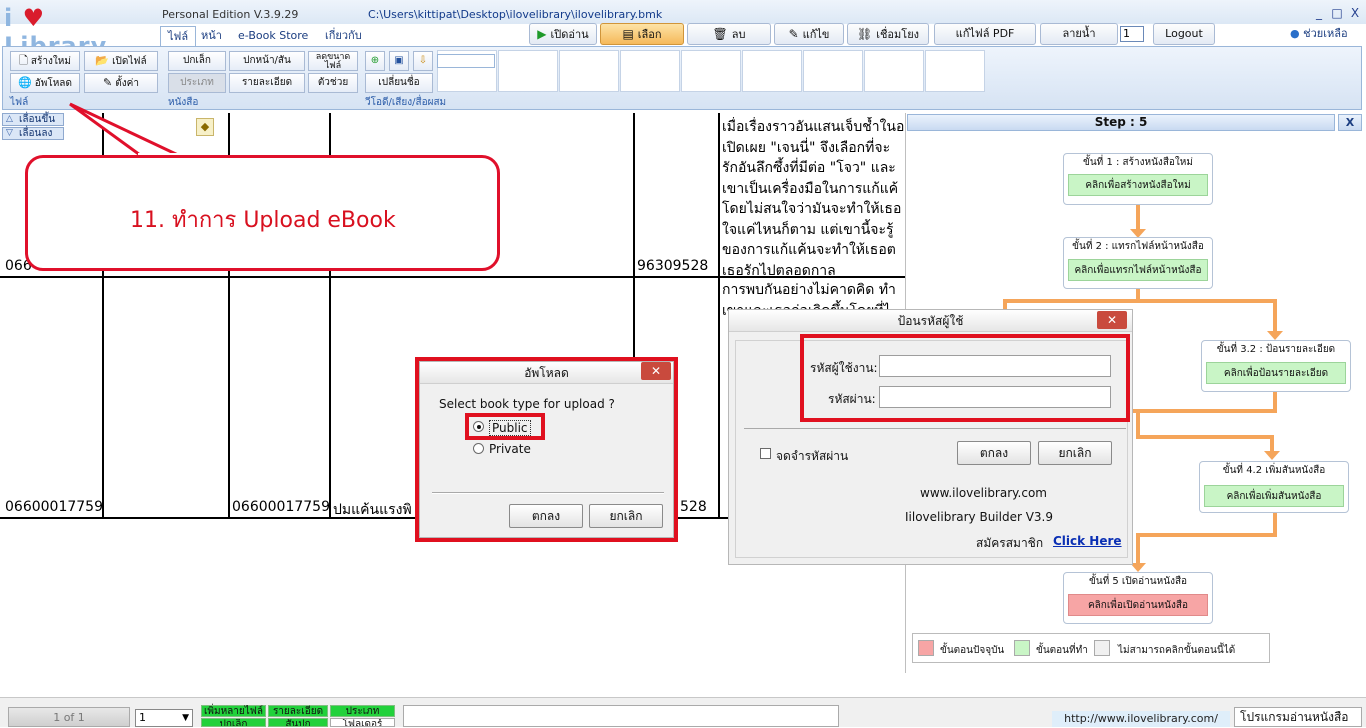 The width and height of the screenshot is (1366, 728). Describe the element at coordinates (1087, 541) in the screenshot. I see `click-here-link: Click Here` at that location.